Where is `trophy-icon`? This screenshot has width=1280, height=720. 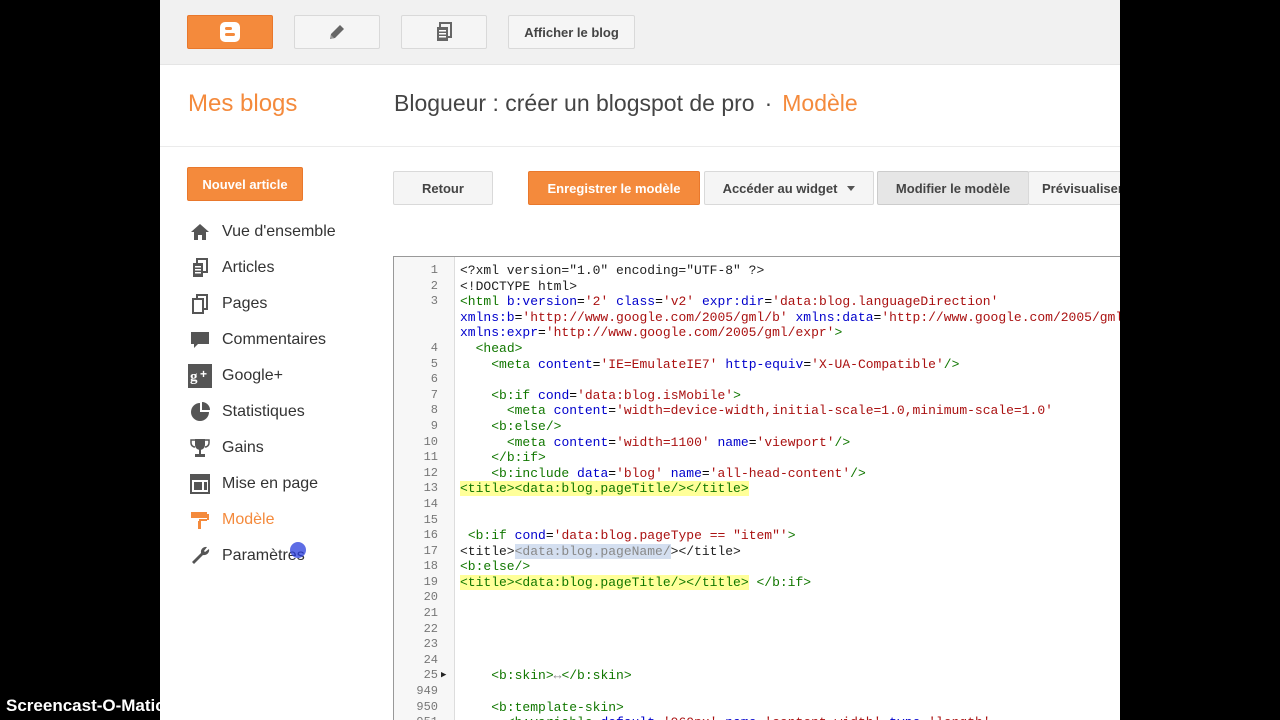
trophy-icon is located at coordinates (200, 448).